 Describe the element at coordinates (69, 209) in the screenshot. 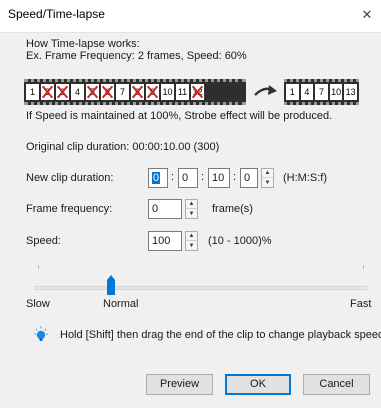

I see `frame-frequency-label: Frame frequency:` at that location.